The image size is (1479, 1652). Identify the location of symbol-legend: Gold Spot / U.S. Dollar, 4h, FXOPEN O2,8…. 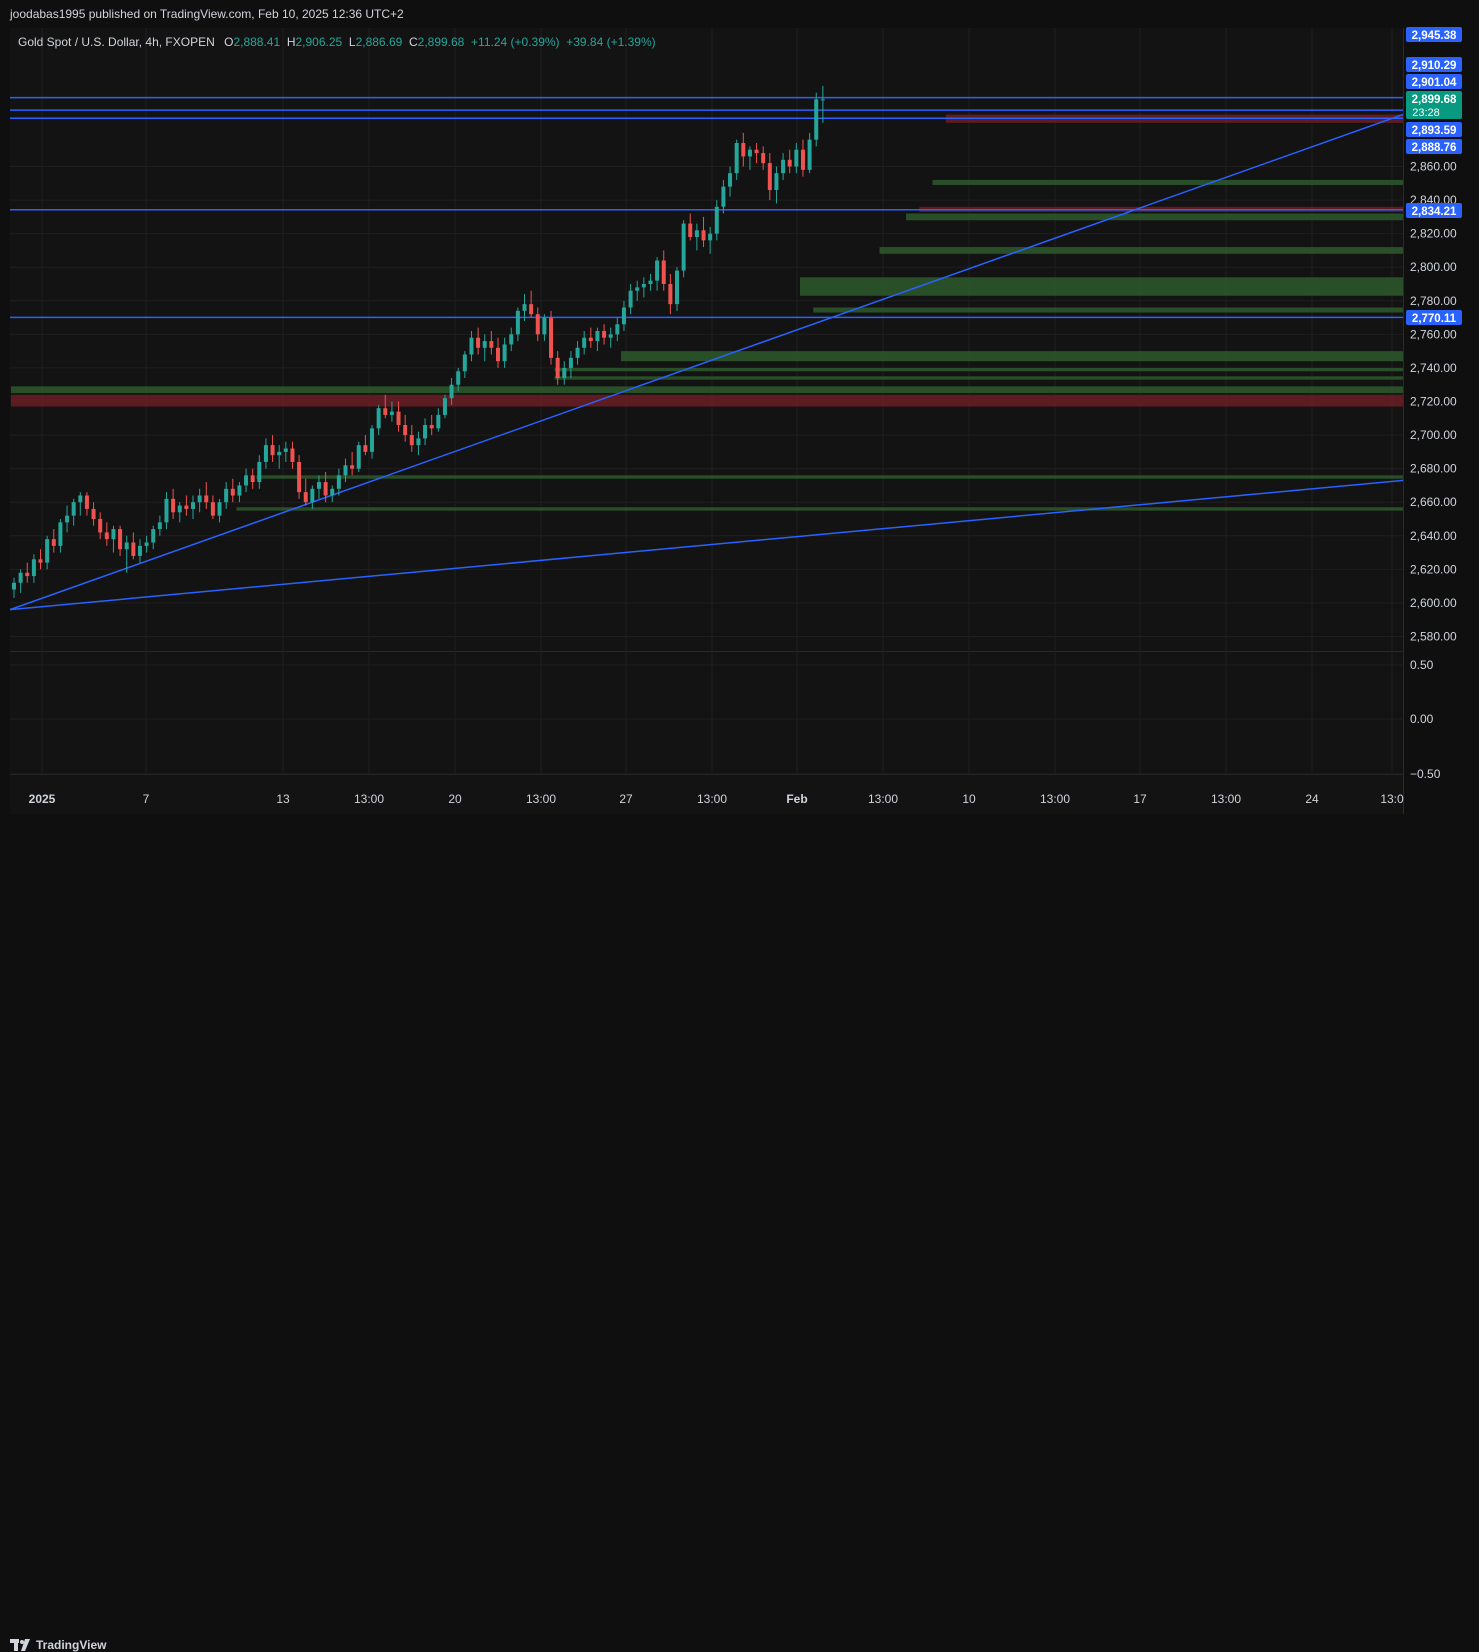
(337, 42).